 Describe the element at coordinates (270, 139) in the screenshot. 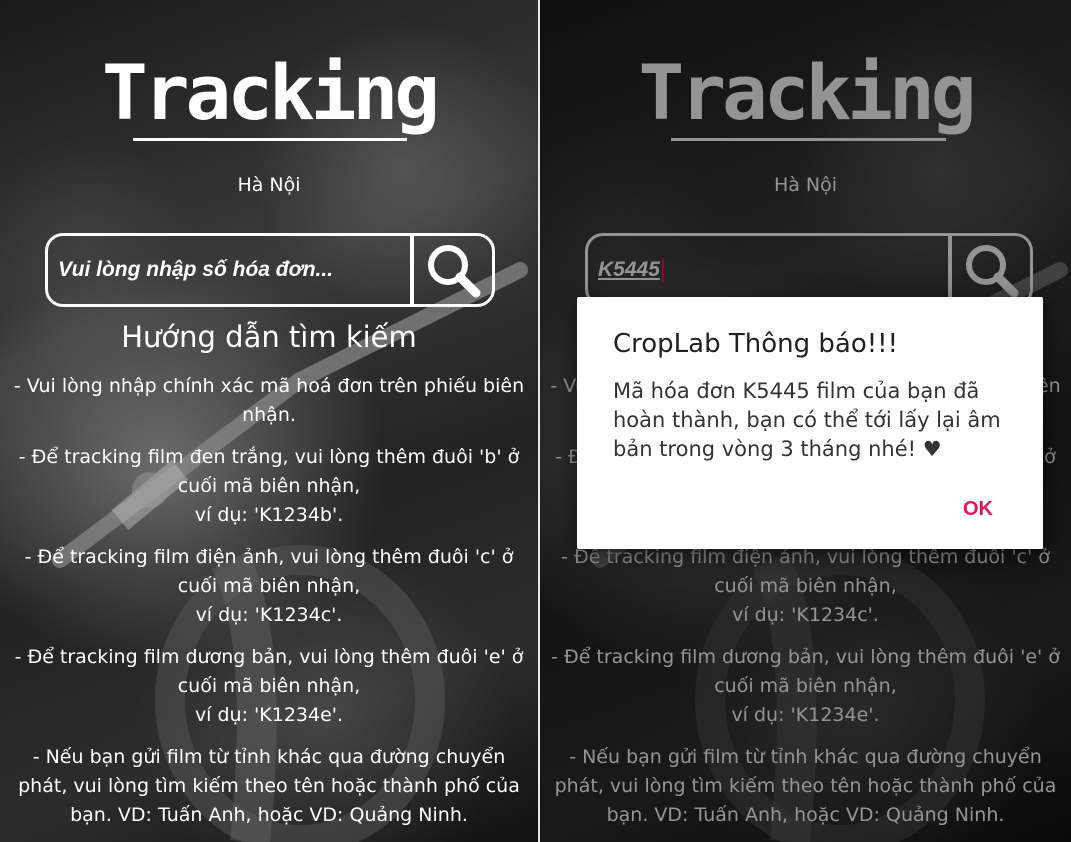

I see `title-underline` at that location.